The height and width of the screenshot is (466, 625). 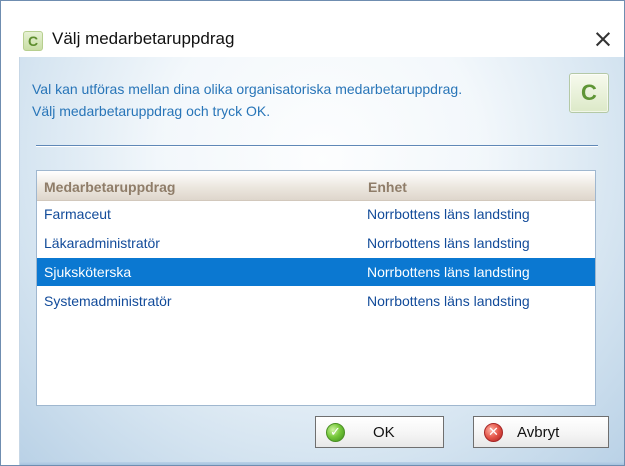 What do you see at coordinates (108, 301) in the screenshot?
I see `role-cell: Systemadministratör` at bounding box center [108, 301].